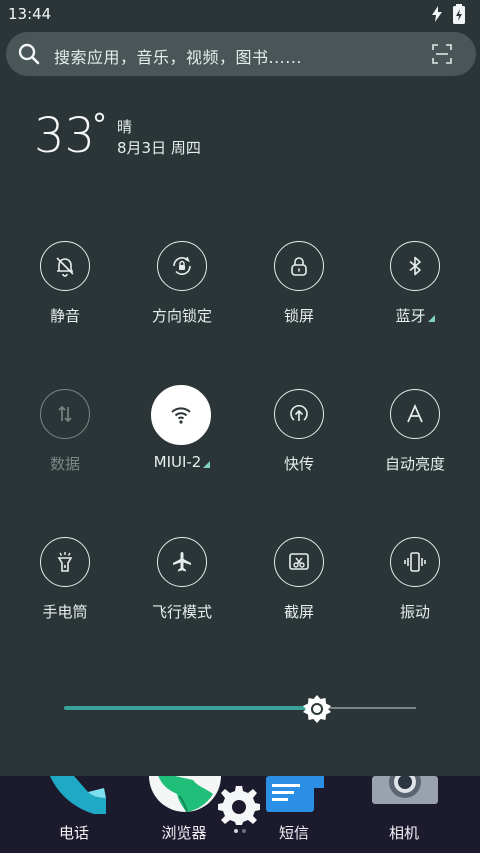 The width and height of the screenshot is (480, 853). I want to click on toggle-vibrate-label: 振动, so click(414, 612).